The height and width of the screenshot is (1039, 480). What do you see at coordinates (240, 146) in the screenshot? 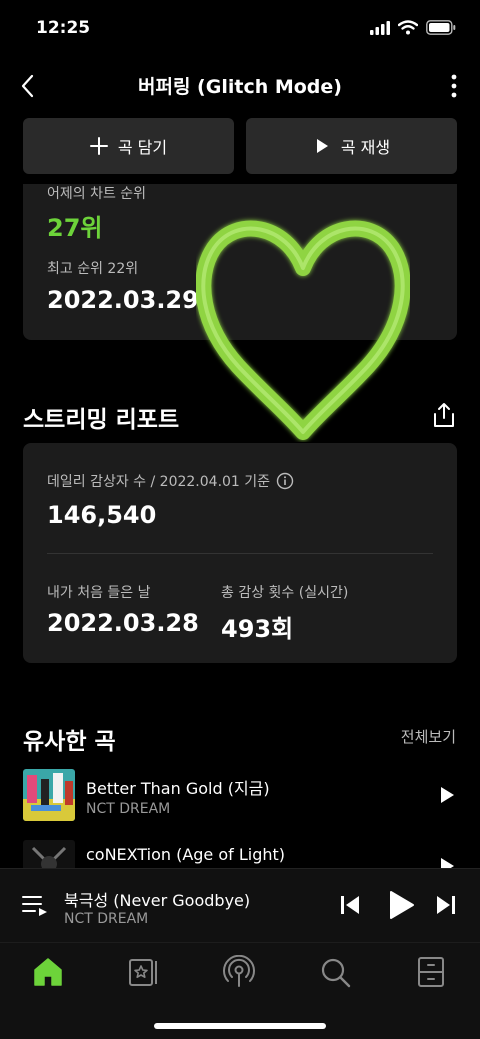
I see `action-row: 곡 담기 곡 재생` at bounding box center [240, 146].